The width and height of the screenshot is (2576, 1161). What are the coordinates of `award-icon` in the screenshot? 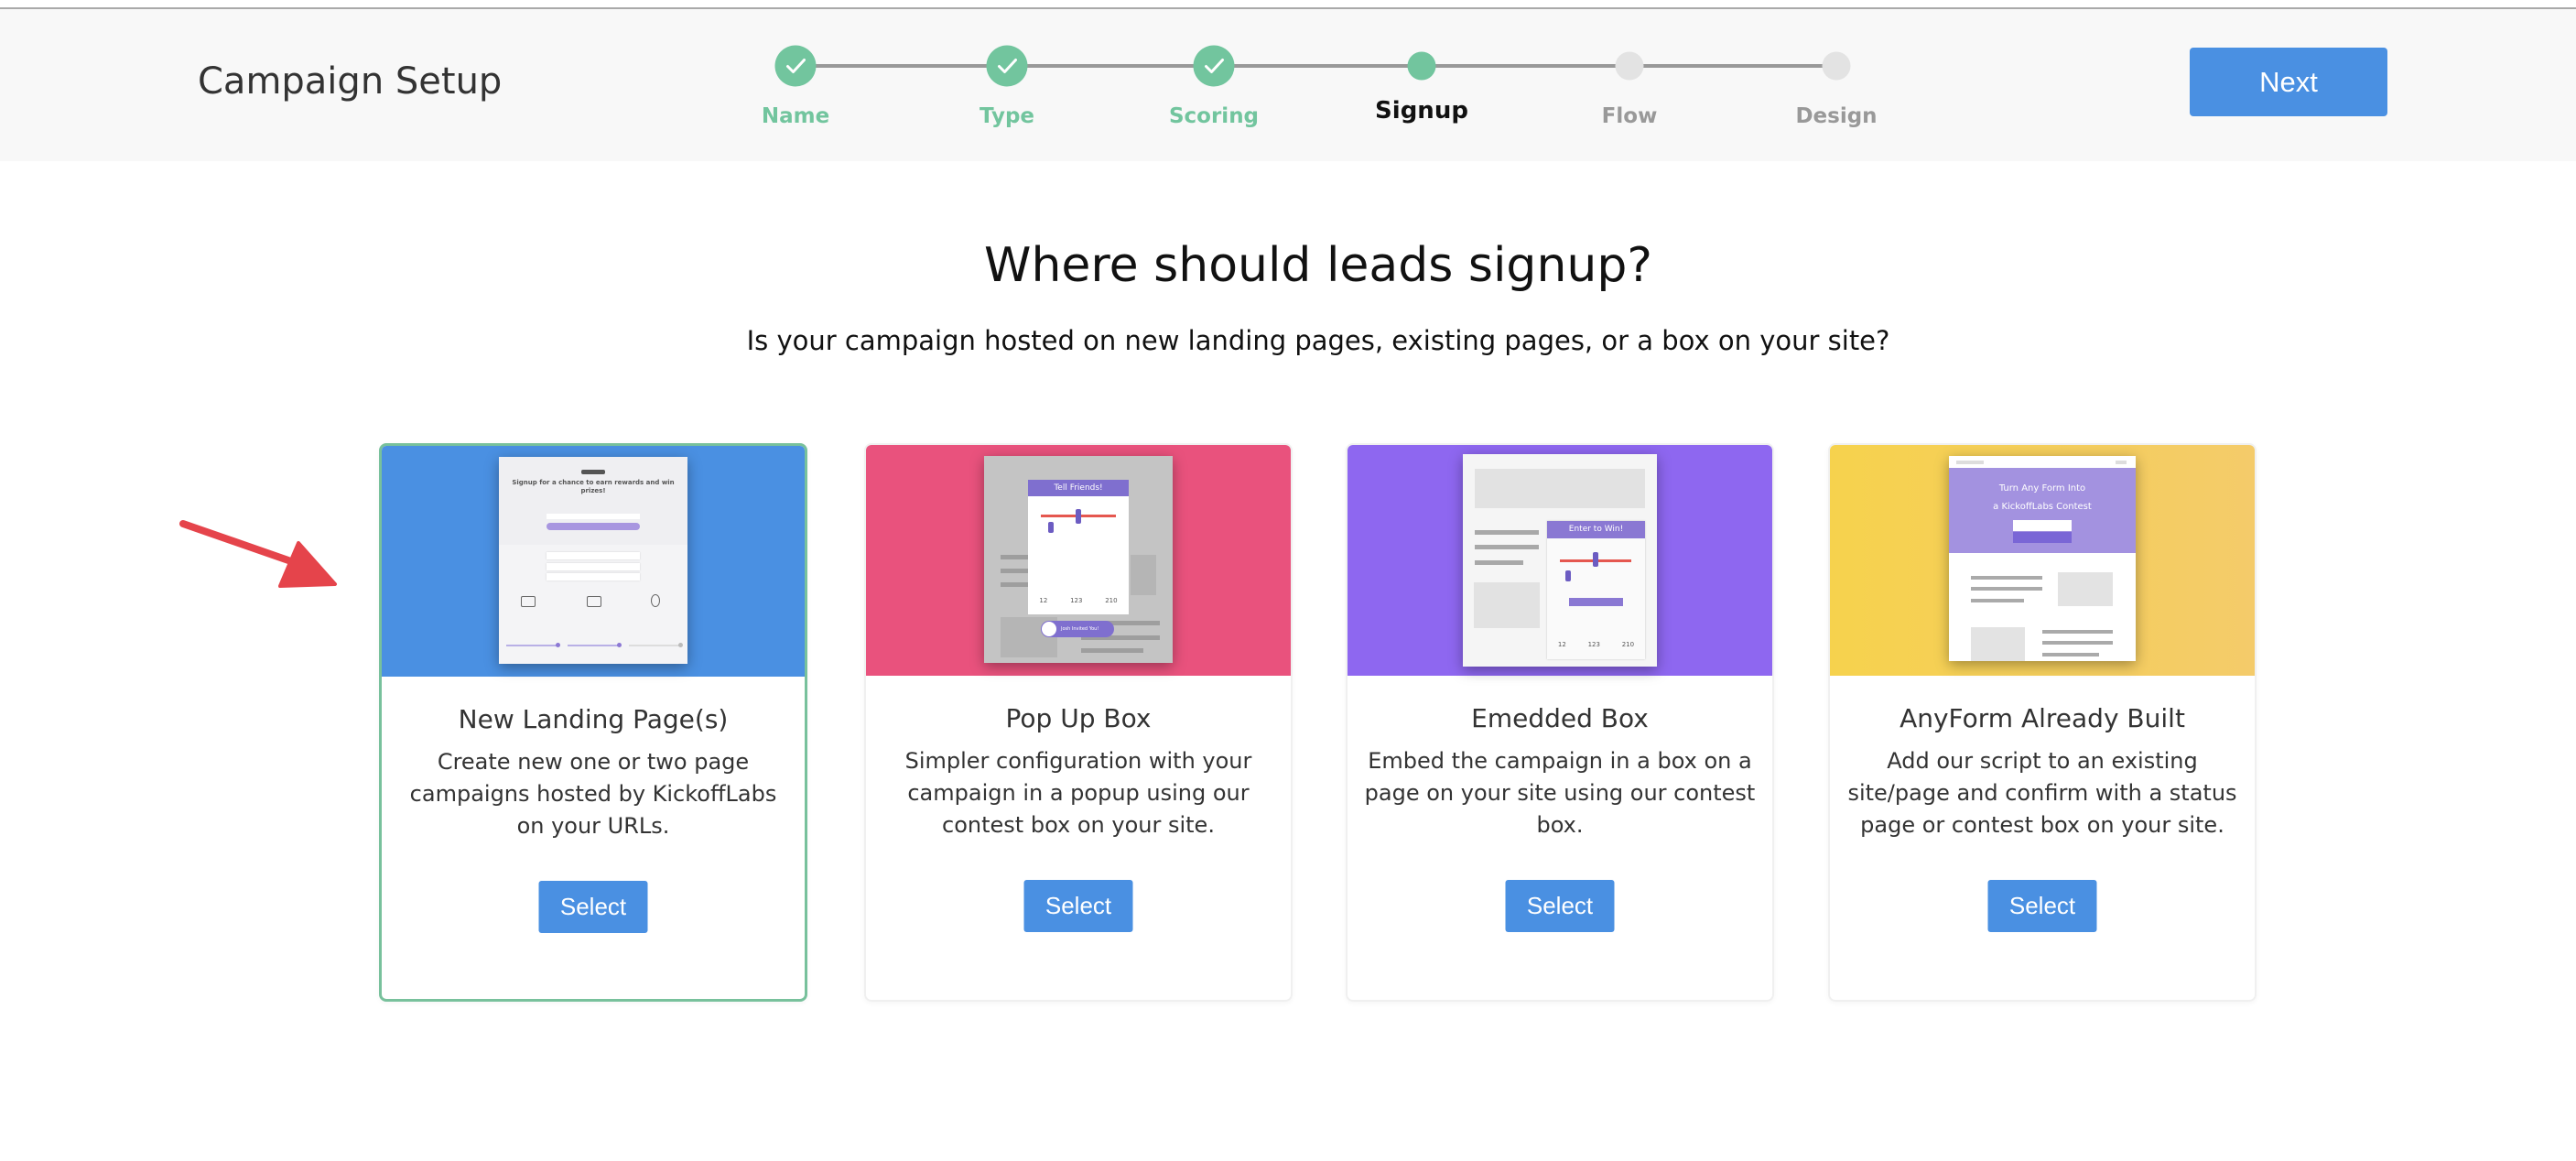 It's located at (655, 600).